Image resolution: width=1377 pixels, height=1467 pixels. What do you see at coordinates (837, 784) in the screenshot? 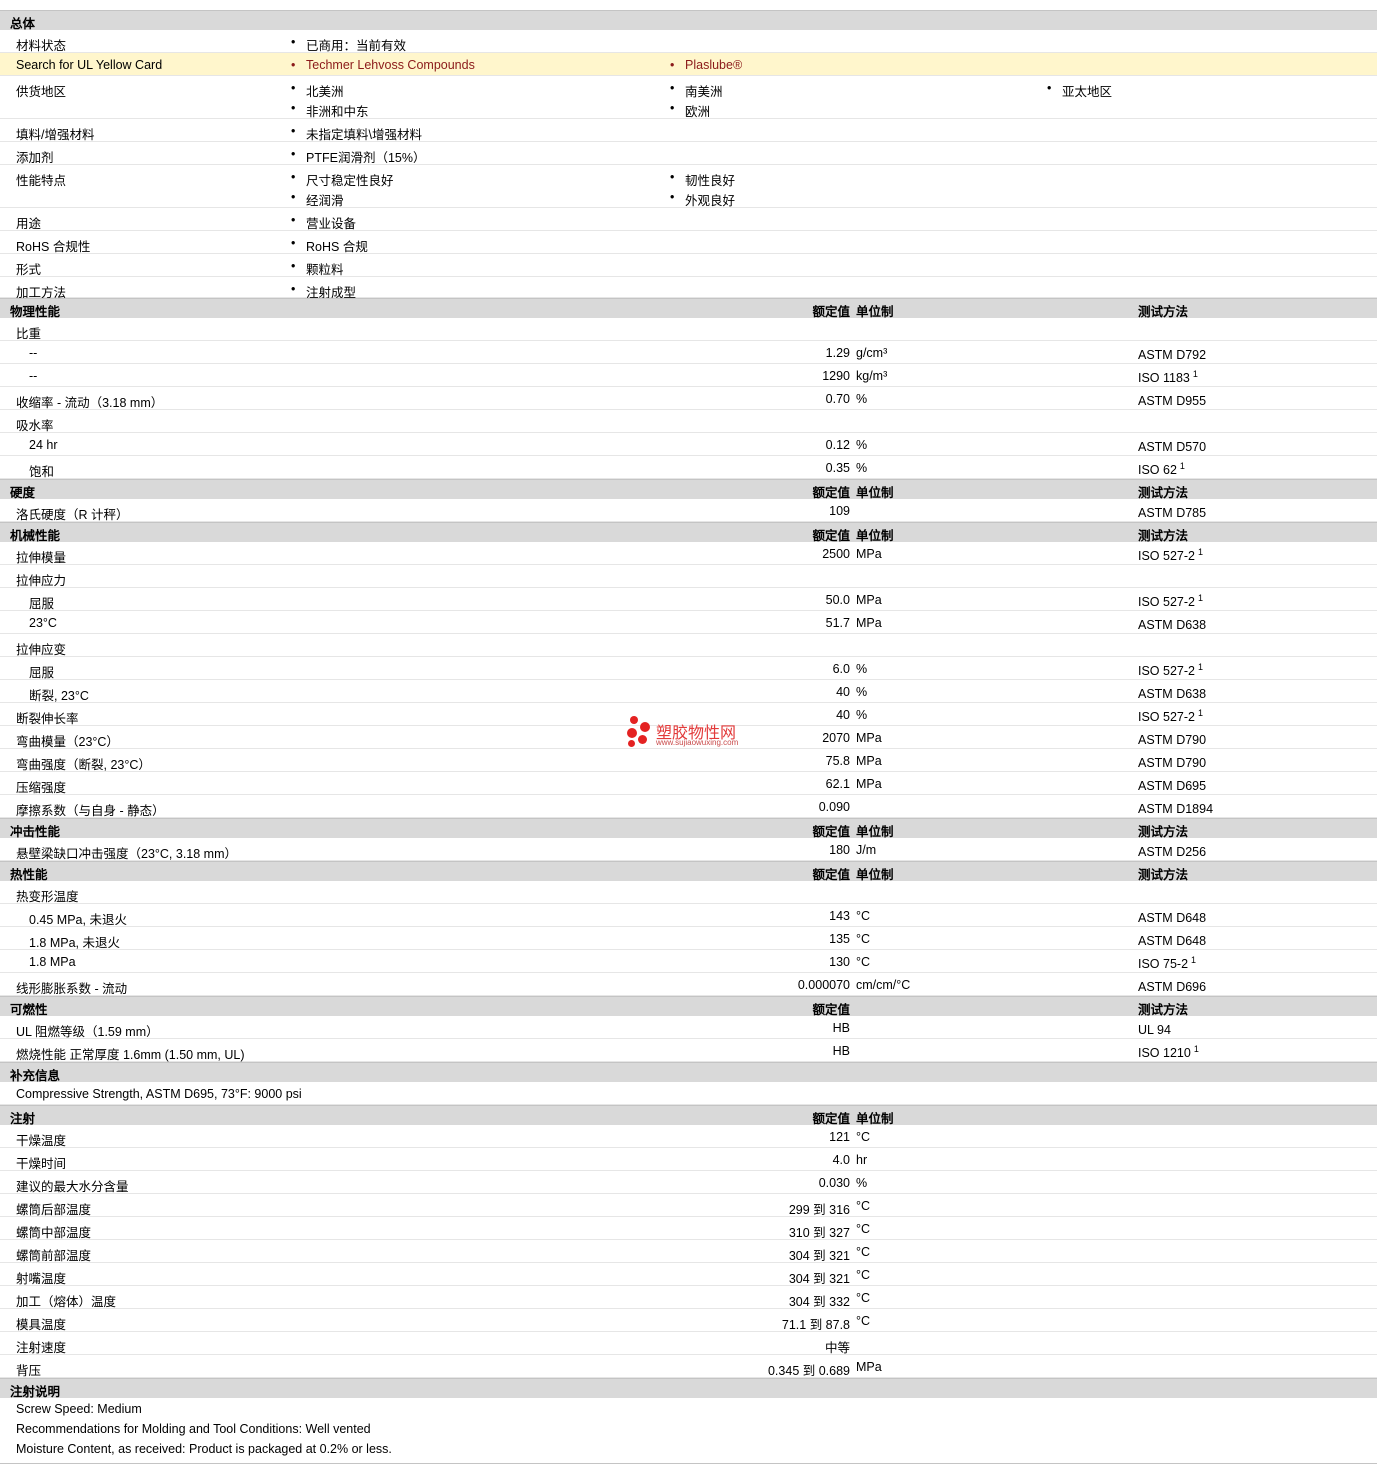
I see `prop-value: 62.1` at bounding box center [837, 784].